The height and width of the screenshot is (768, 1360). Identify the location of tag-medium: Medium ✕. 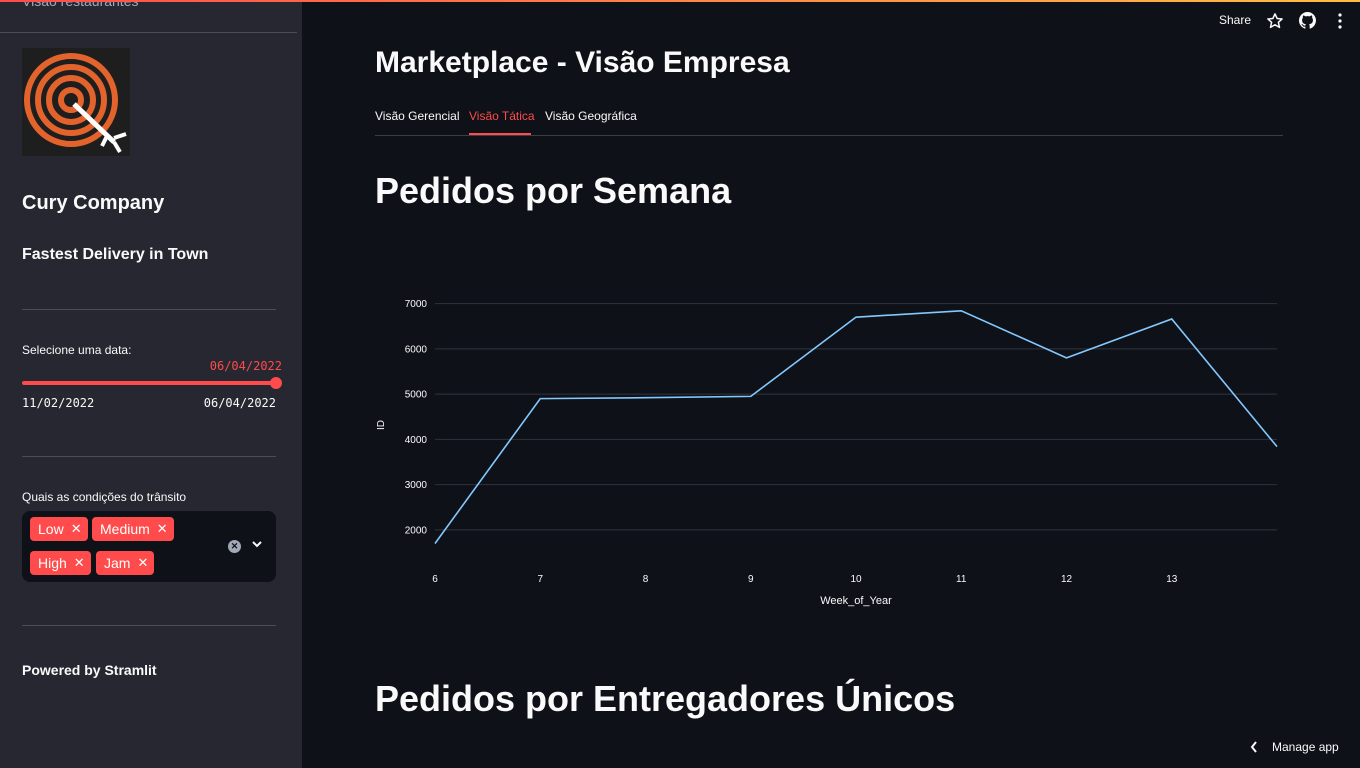
(133, 529).